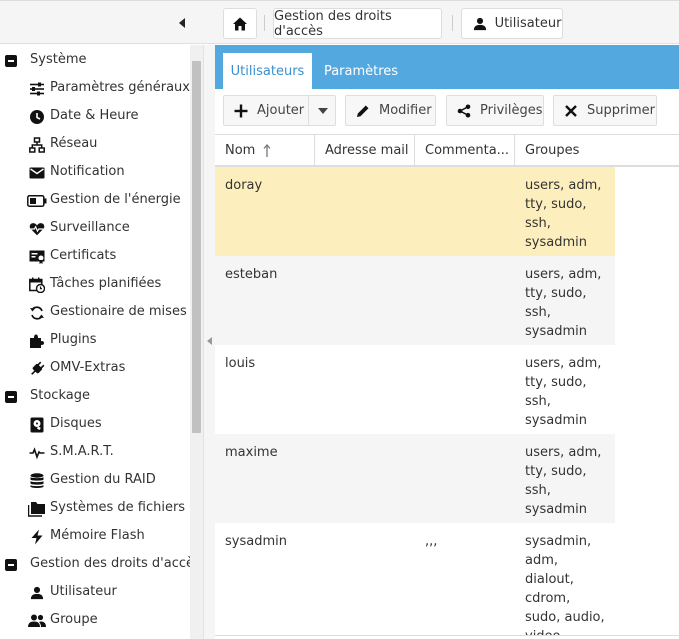 The height and width of the screenshot is (639, 679). I want to click on sidebar-item-surveillance: Surveillance, so click(95, 228).